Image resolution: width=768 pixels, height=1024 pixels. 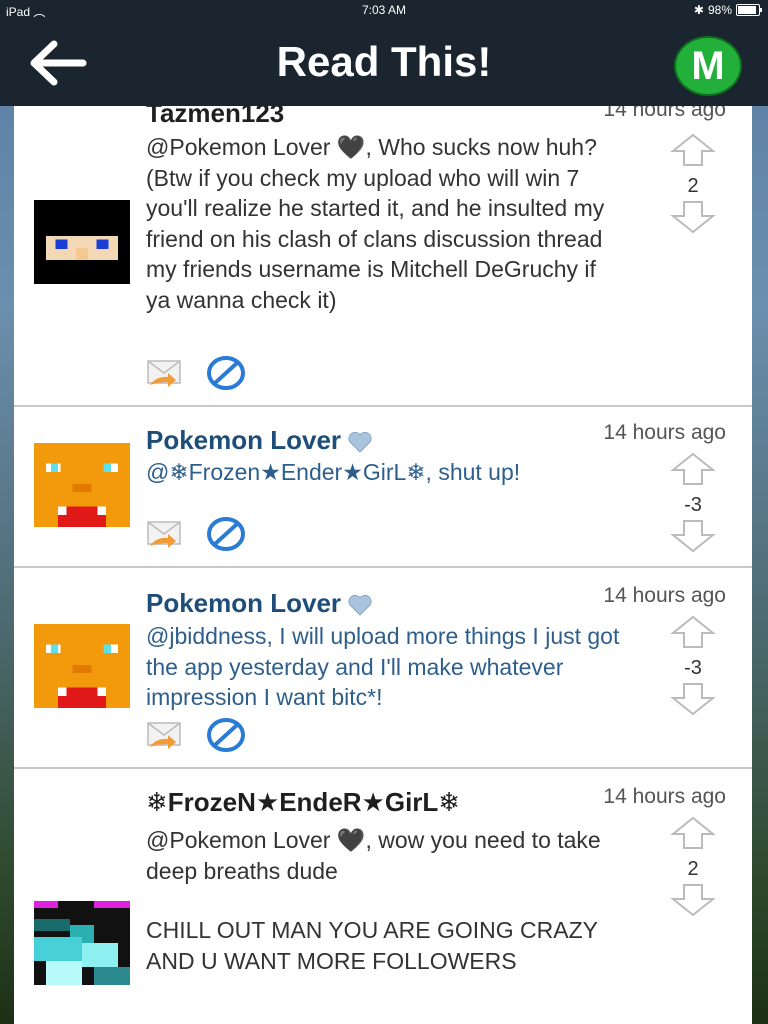 What do you see at coordinates (698, 10) in the screenshot?
I see `bluetooth-icon: ✱` at bounding box center [698, 10].